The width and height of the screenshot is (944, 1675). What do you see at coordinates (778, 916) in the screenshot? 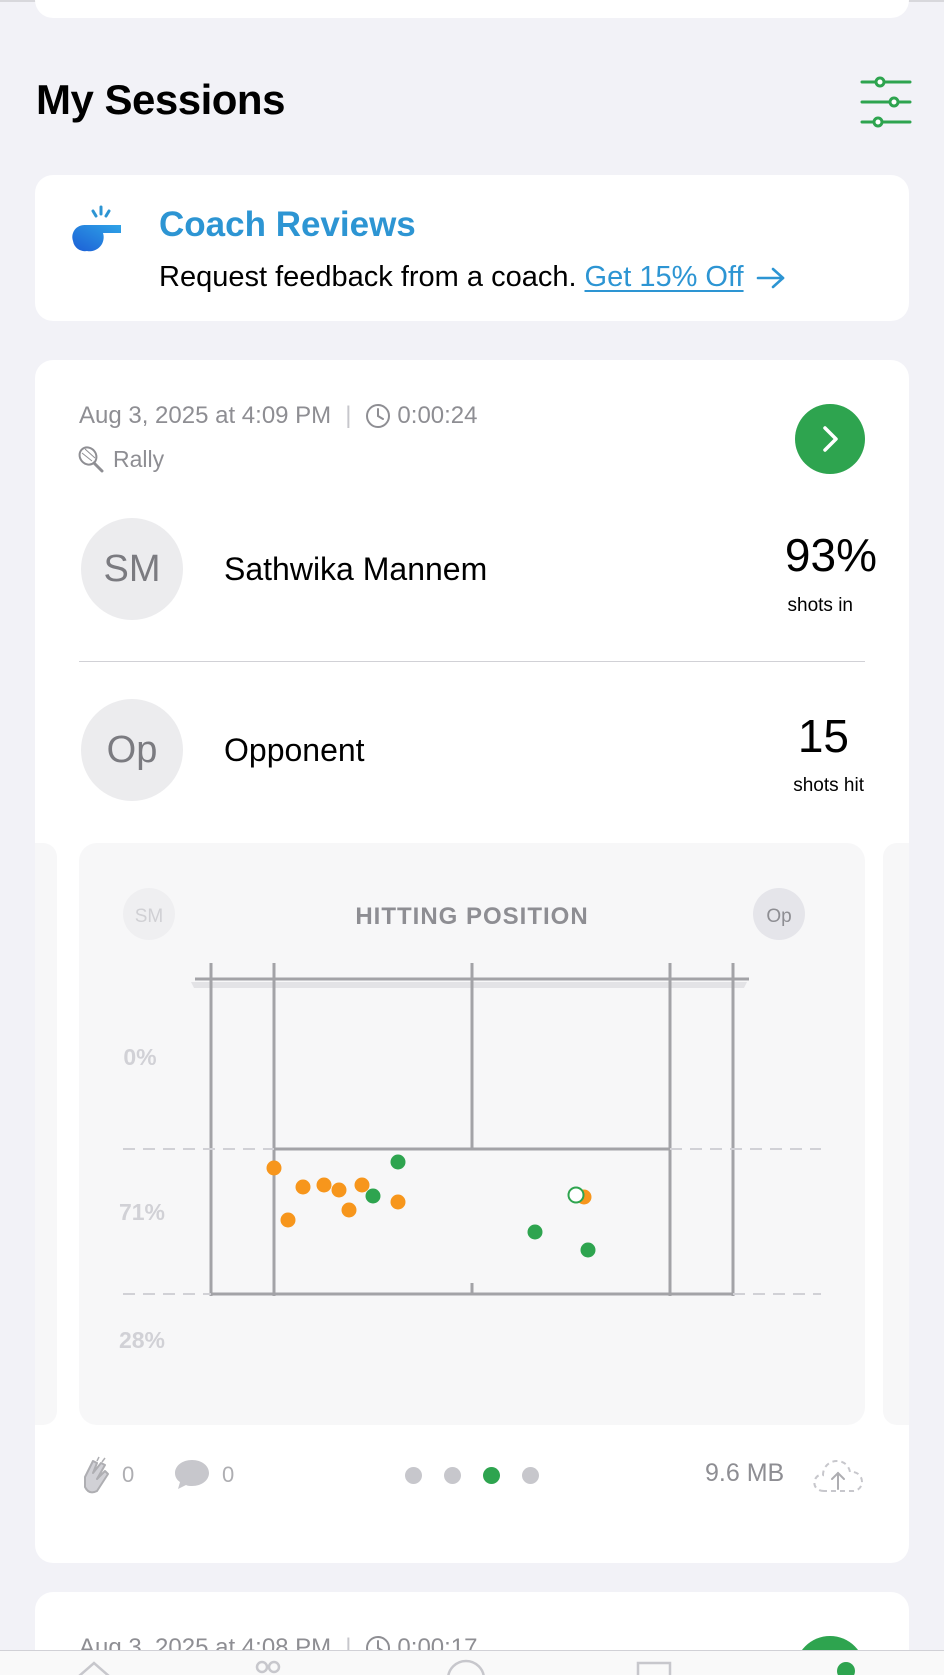
I see `chart-badge-op-text: Op` at bounding box center [778, 916].